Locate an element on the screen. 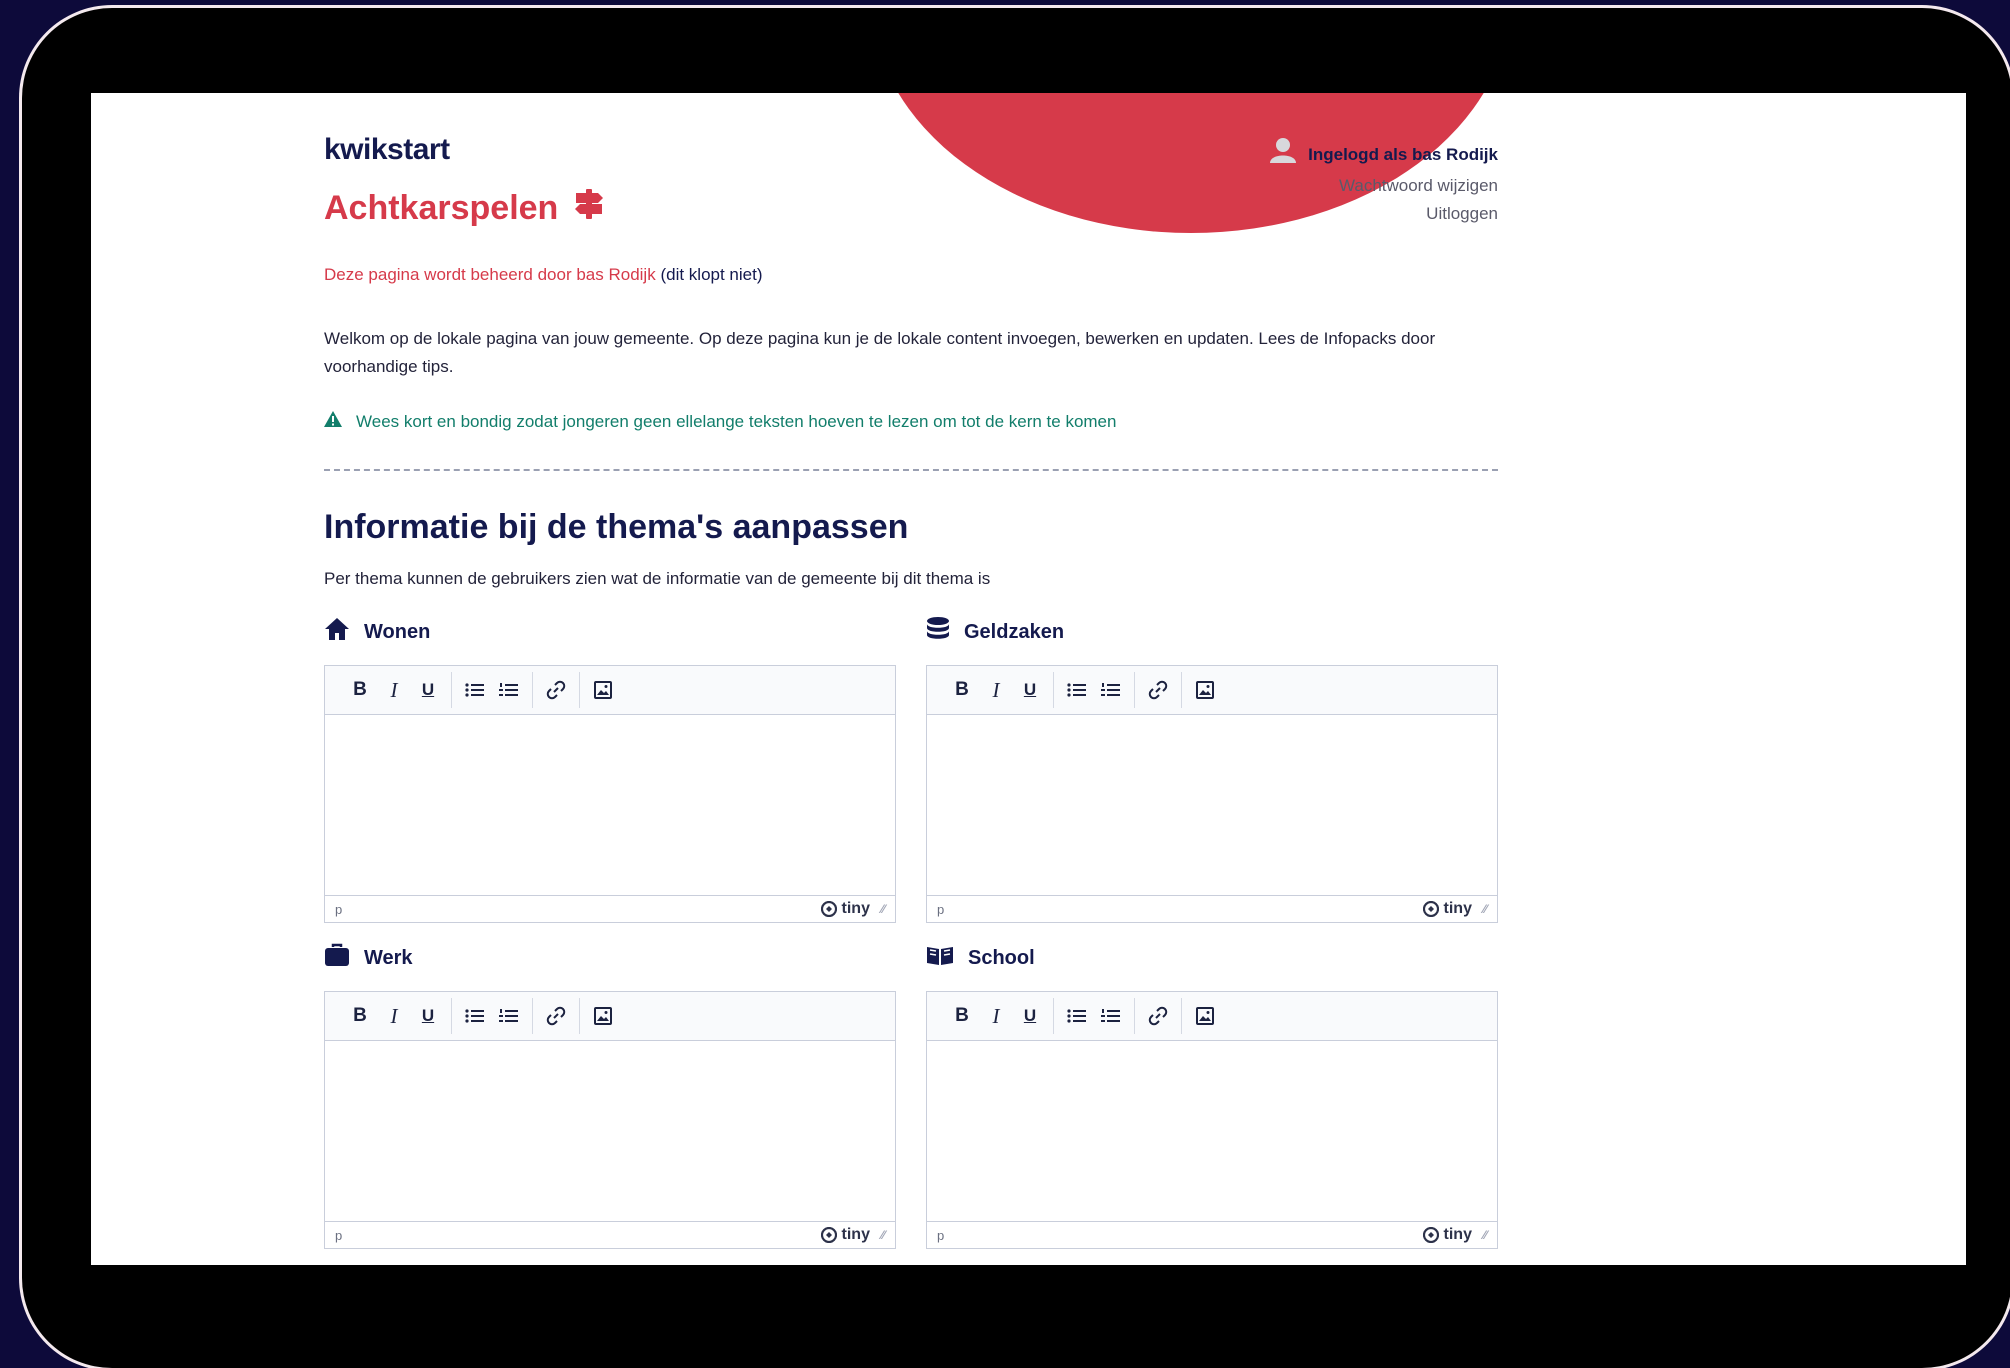 The width and height of the screenshot is (2010, 1368). theme-werk: Werk B I U p tiny ⁄⁄ is located at coordinates (610, 1096).